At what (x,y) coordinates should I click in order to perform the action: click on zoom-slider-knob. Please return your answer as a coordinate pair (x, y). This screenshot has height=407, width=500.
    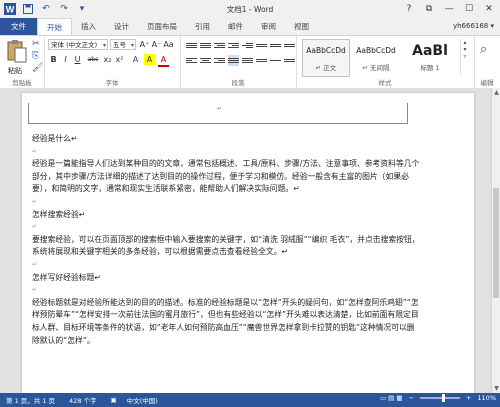
    Looking at the image, I should click on (443, 398).